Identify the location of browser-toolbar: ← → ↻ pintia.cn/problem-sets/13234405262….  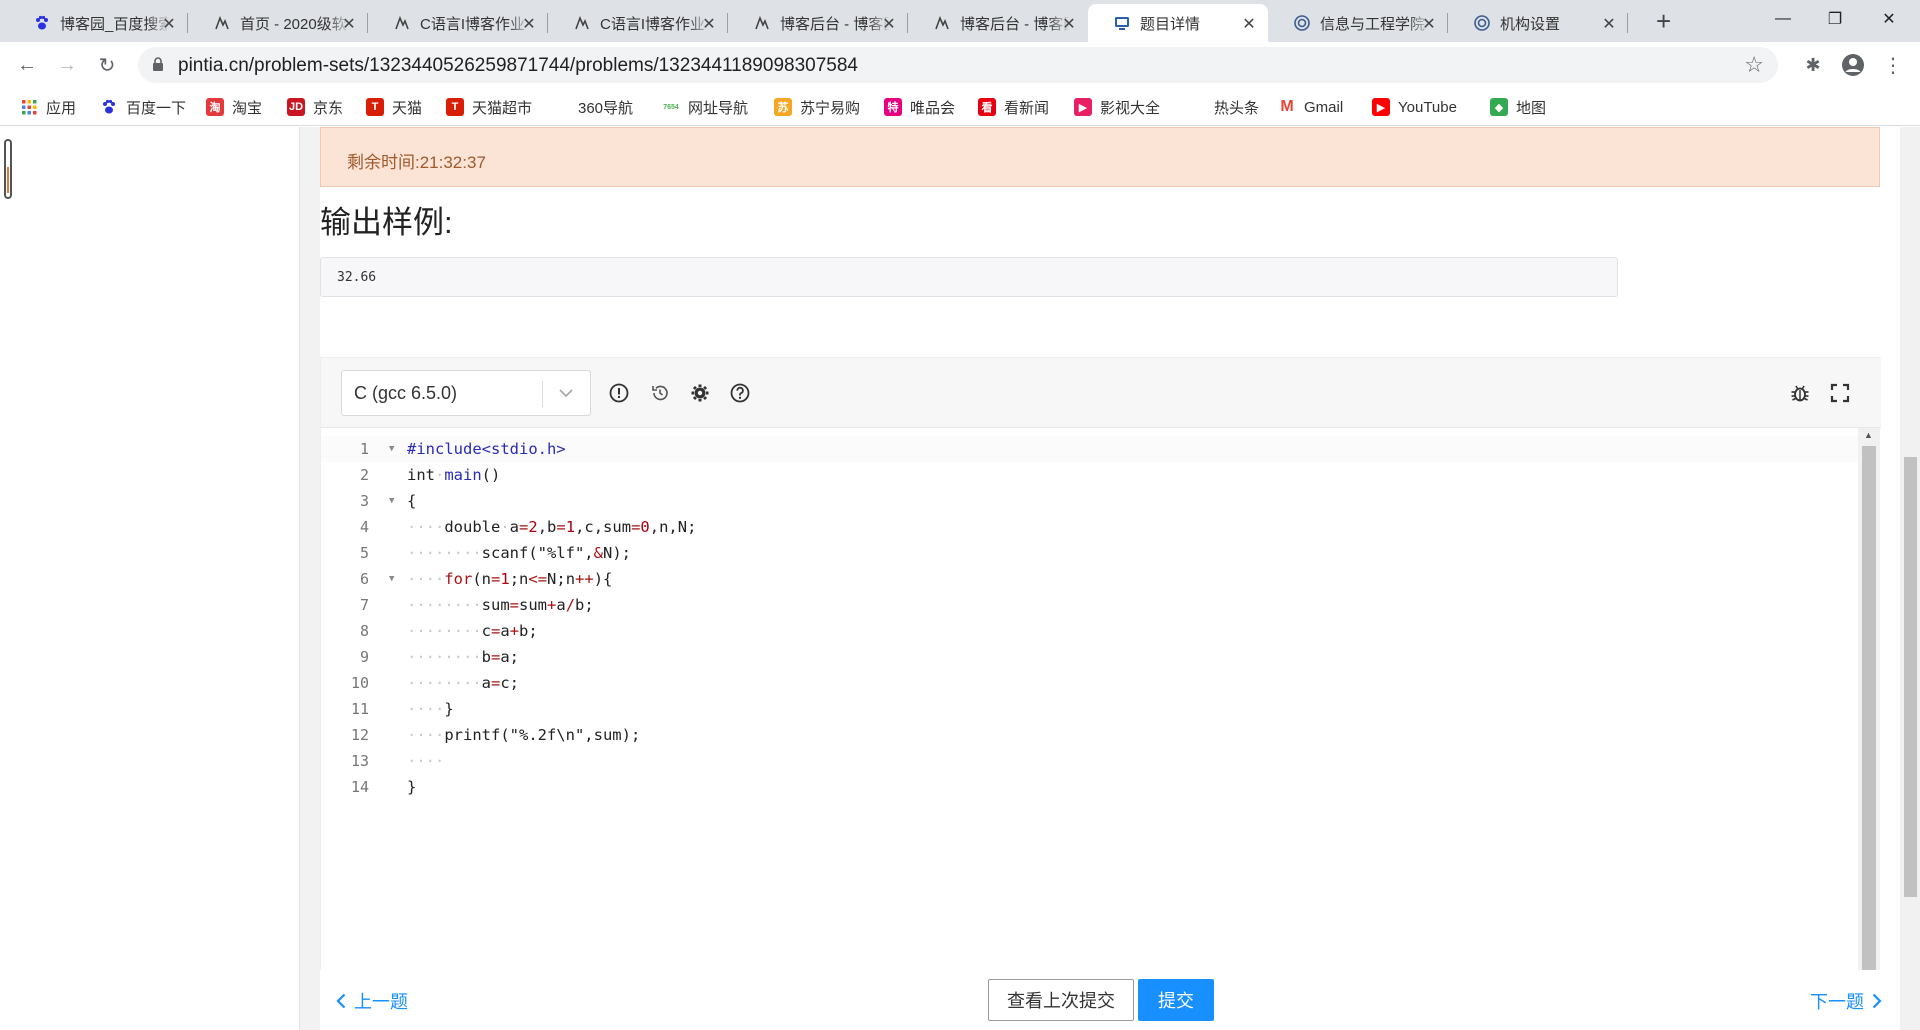
(960, 65).